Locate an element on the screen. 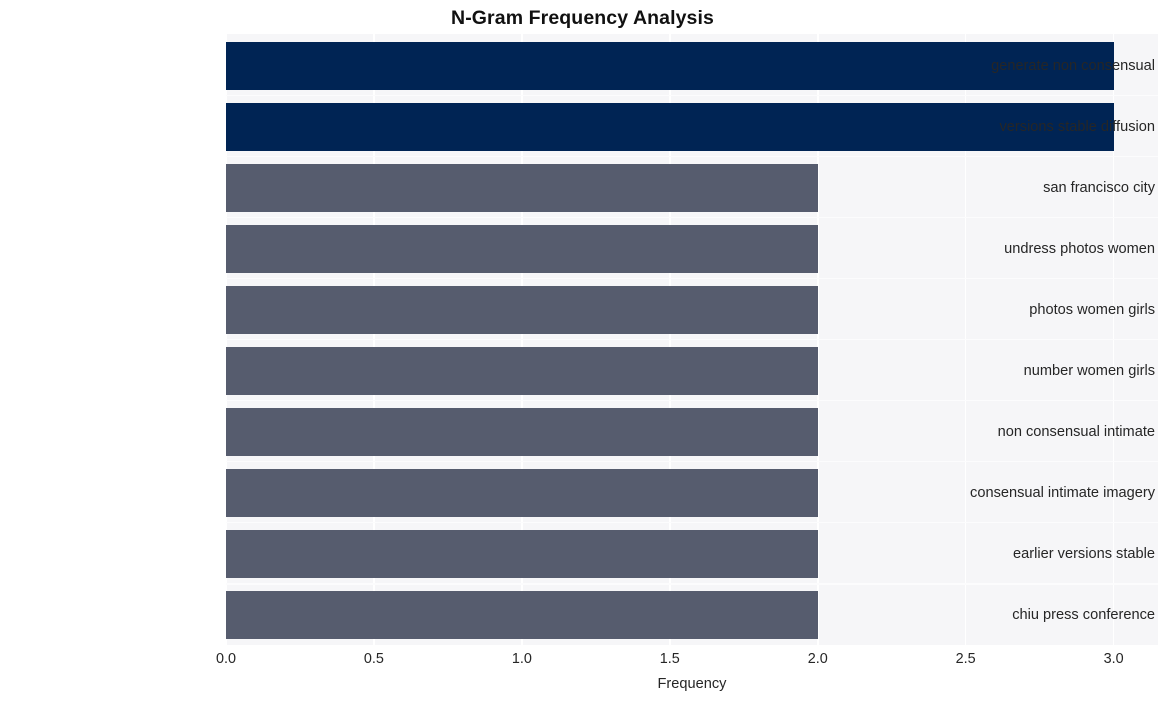 The height and width of the screenshot is (701, 1165). y-axis-tick-label: generate non consensual is located at coordinates (1073, 65).